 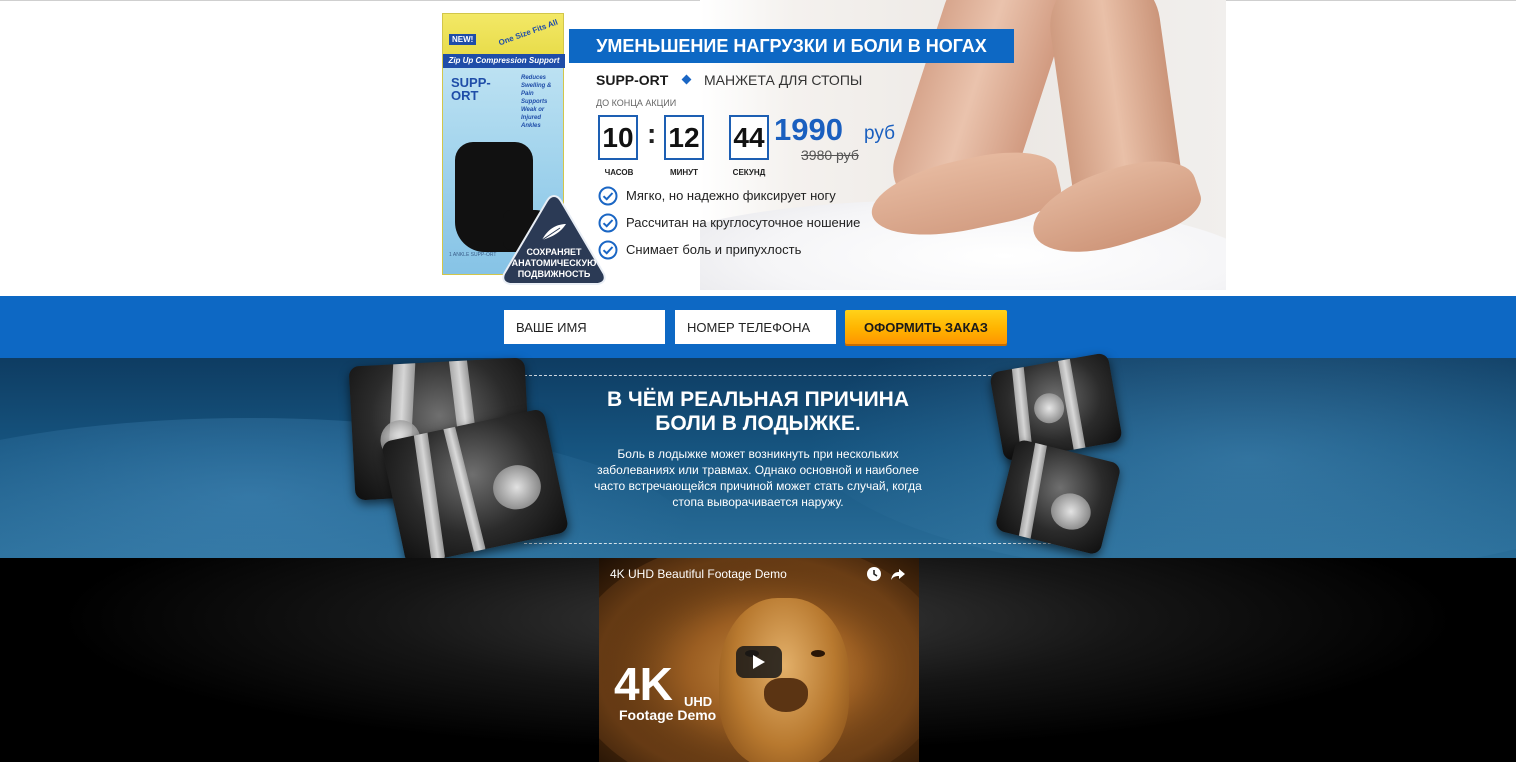 What do you see at coordinates (684, 172) in the screenshot?
I see `timer-minutes-label: МИНУТ` at bounding box center [684, 172].